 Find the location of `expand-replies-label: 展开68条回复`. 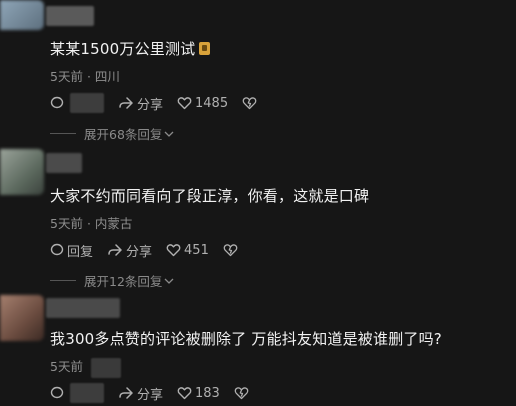

expand-replies-label: 展开68条回复 is located at coordinates (123, 134).